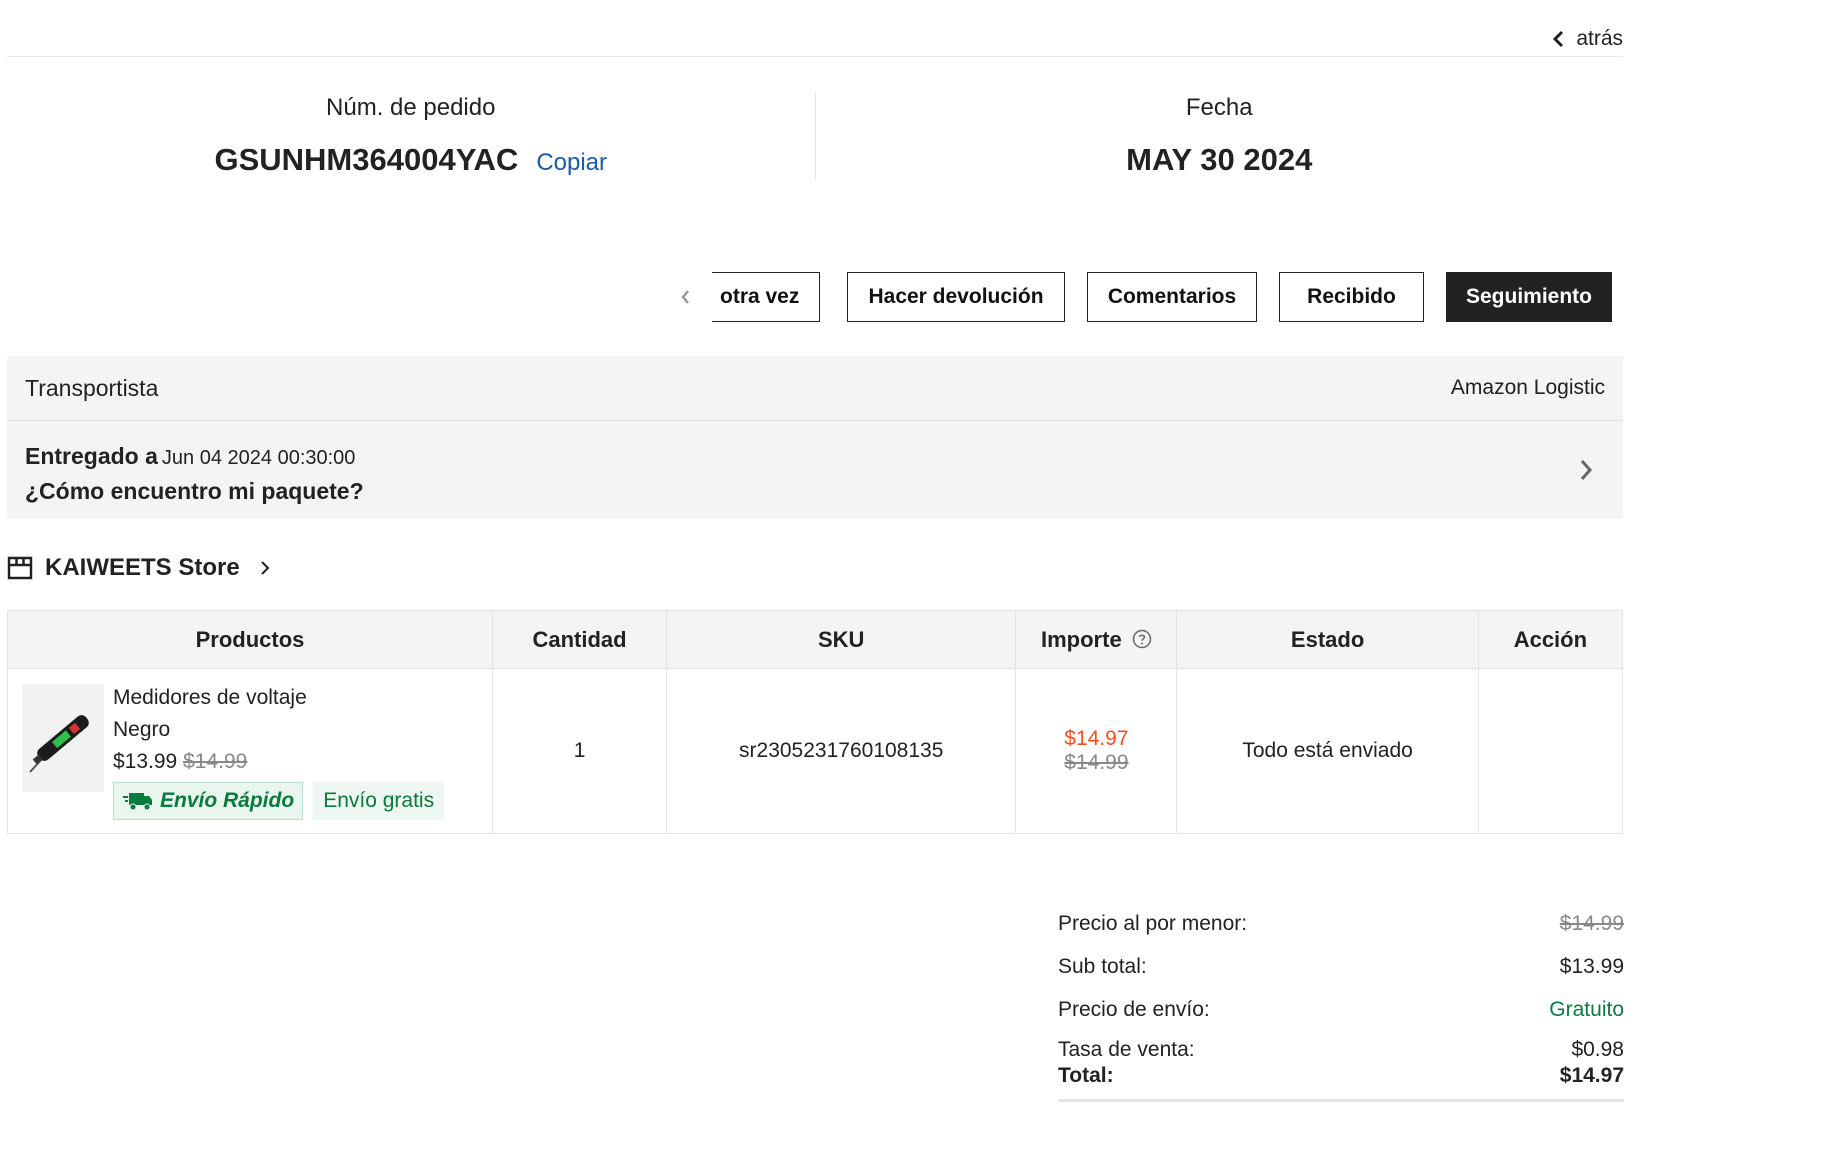  Describe the element at coordinates (227, 800) in the screenshot. I see `fast-shipping-label: Envío Rápido` at that location.